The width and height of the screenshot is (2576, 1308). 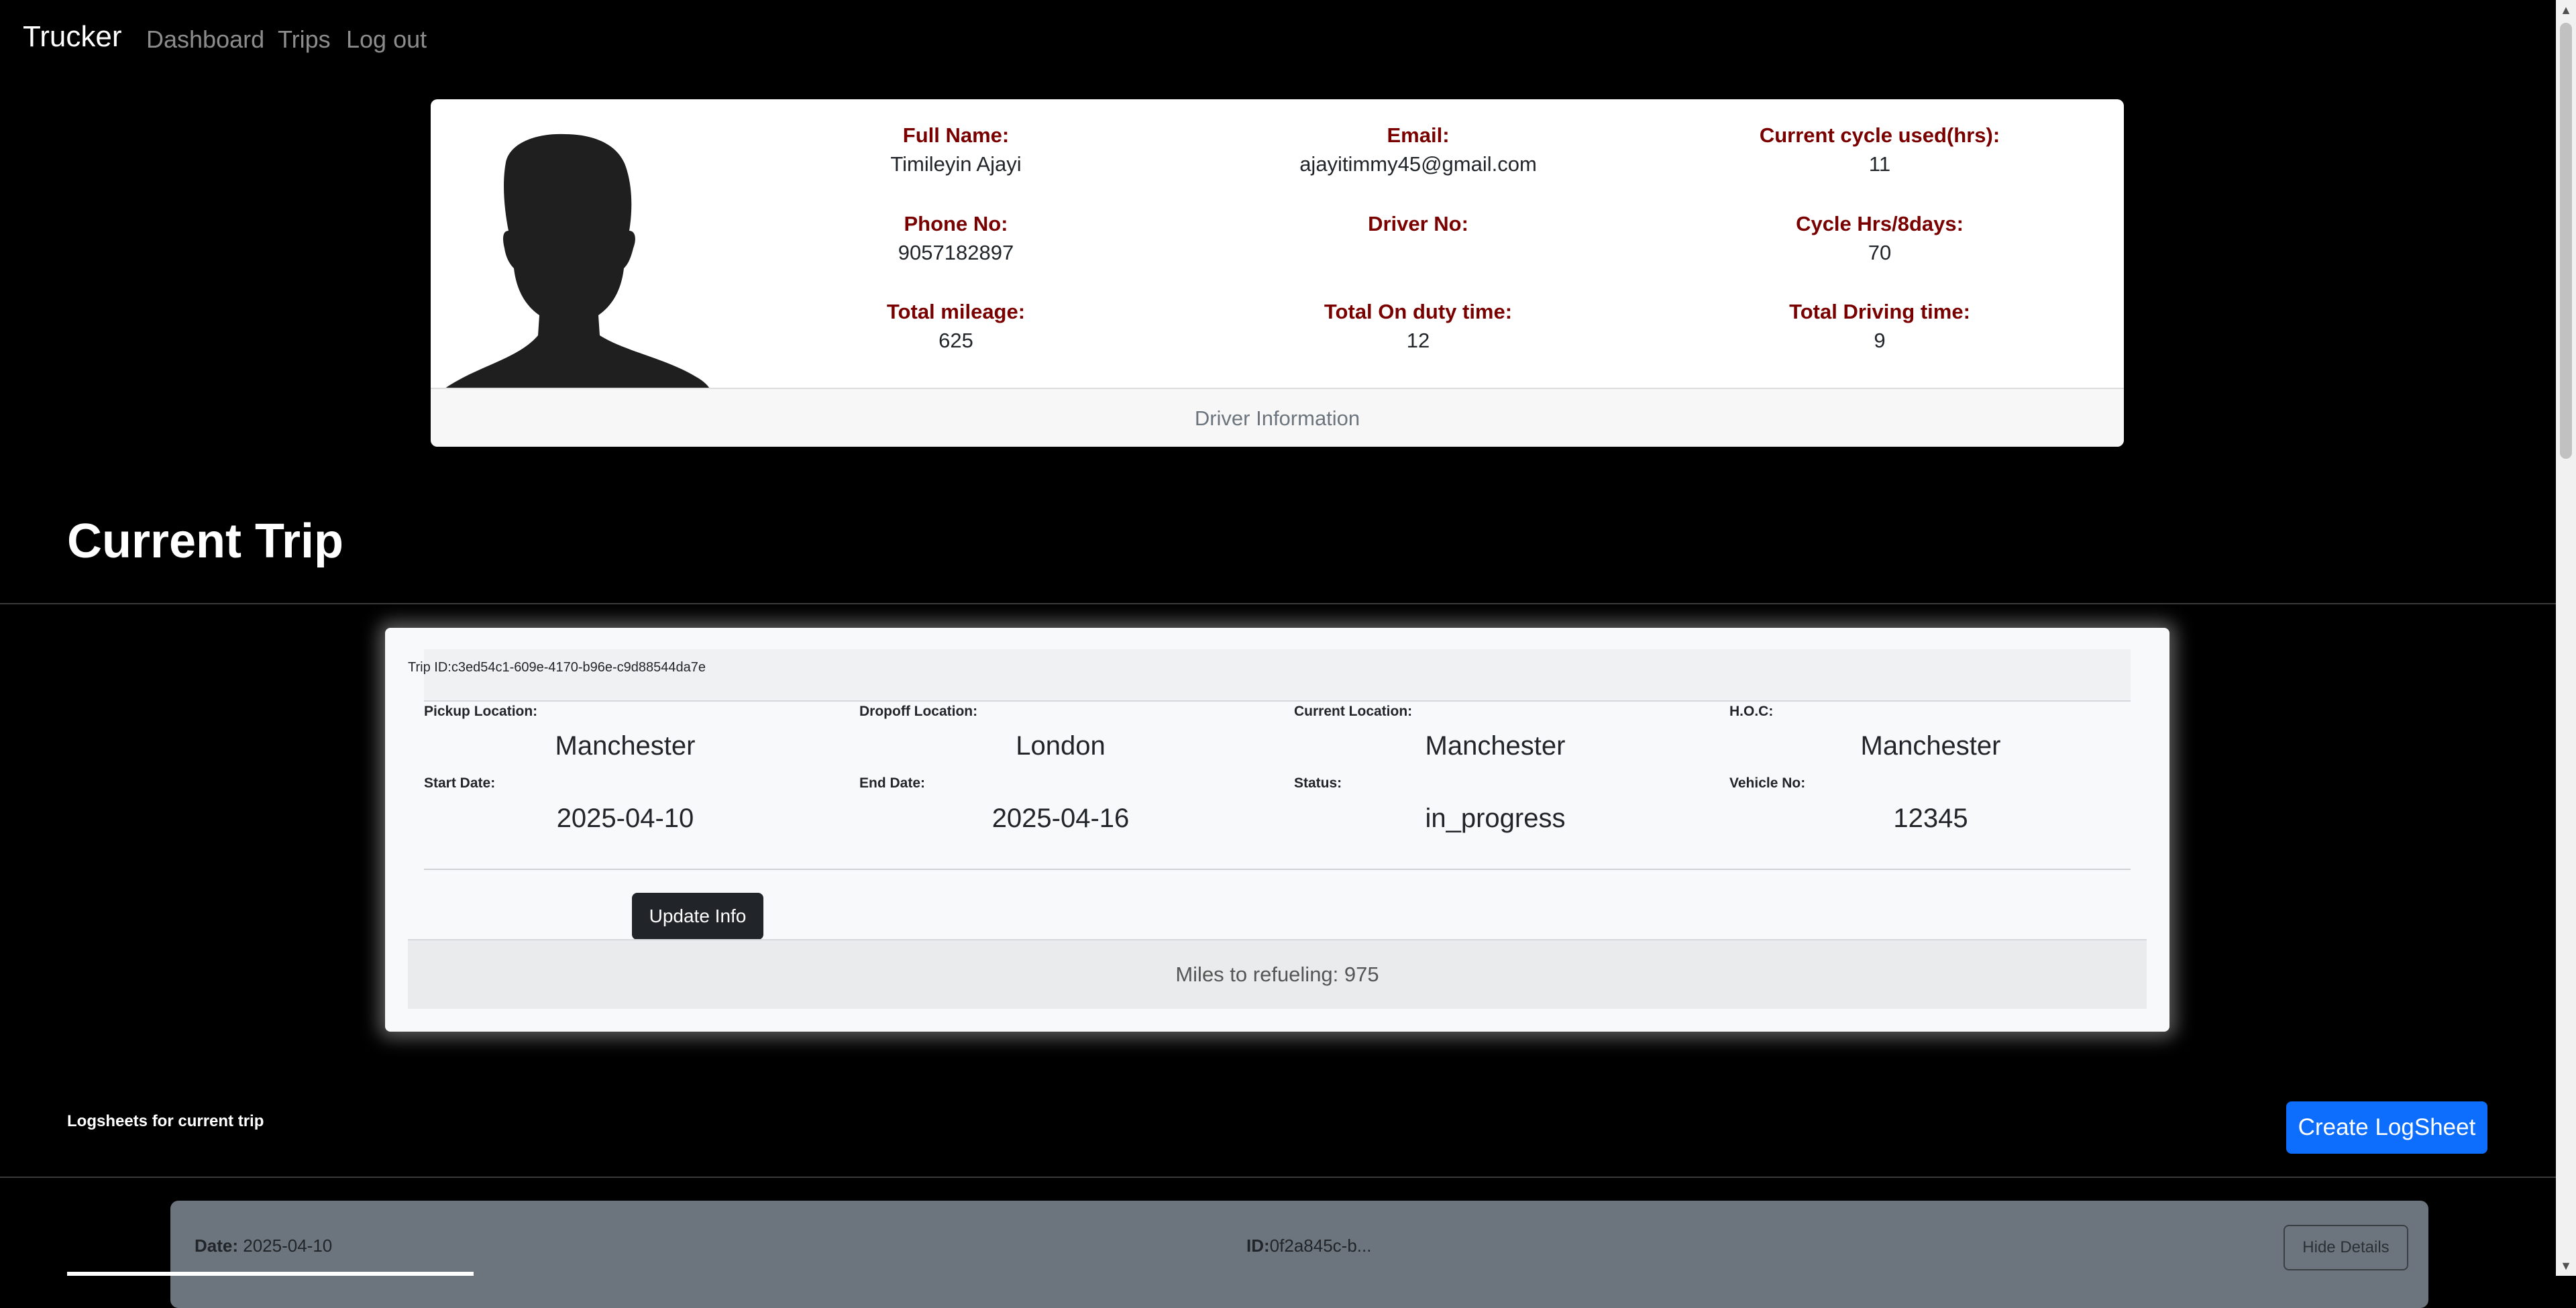 What do you see at coordinates (1361, 974) in the screenshot?
I see `refuel-value: 975` at bounding box center [1361, 974].